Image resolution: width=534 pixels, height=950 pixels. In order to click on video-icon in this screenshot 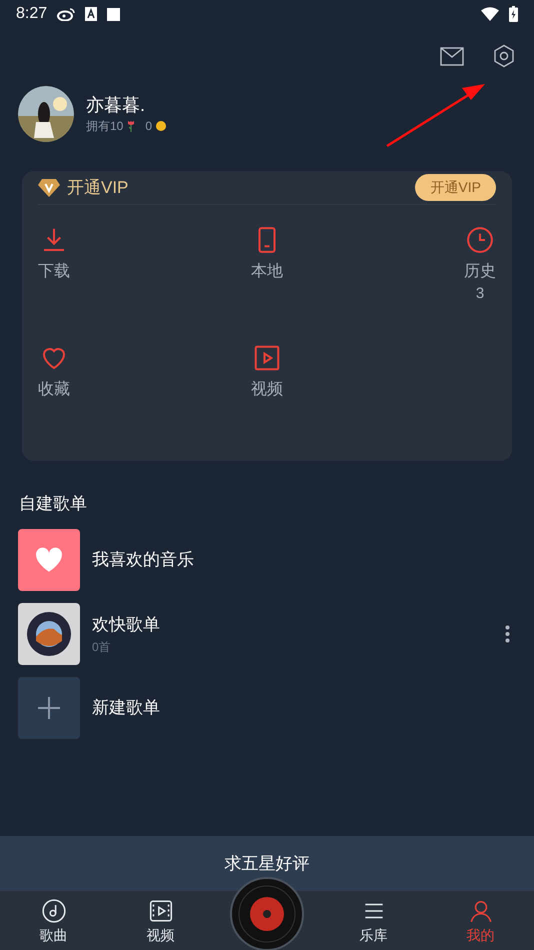, I will do `click(161, 911)`.